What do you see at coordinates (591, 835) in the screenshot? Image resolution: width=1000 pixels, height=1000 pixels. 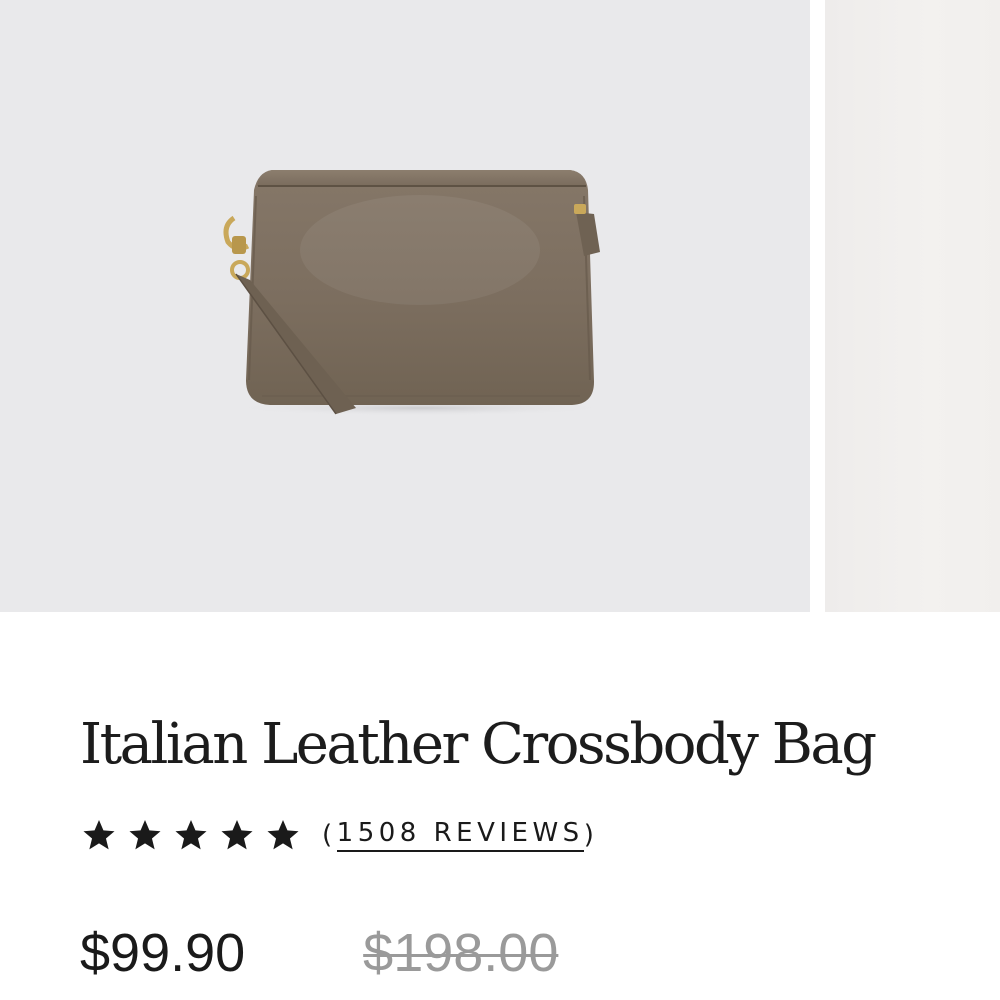 I see `reviews-close-paren: )` at bounding box center [591, 835].